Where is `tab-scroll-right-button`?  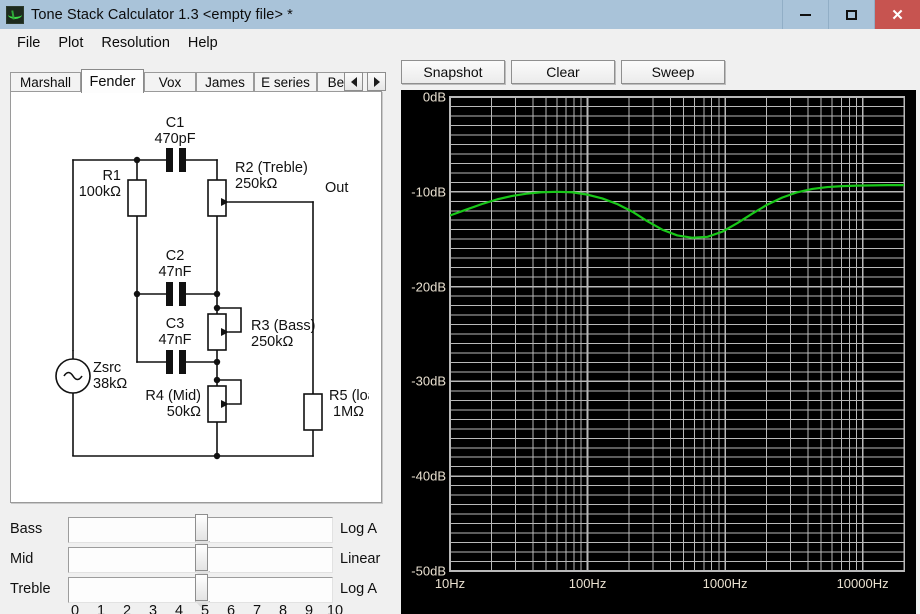
tab-scroll-right-button is located at coordinates (376, 81).